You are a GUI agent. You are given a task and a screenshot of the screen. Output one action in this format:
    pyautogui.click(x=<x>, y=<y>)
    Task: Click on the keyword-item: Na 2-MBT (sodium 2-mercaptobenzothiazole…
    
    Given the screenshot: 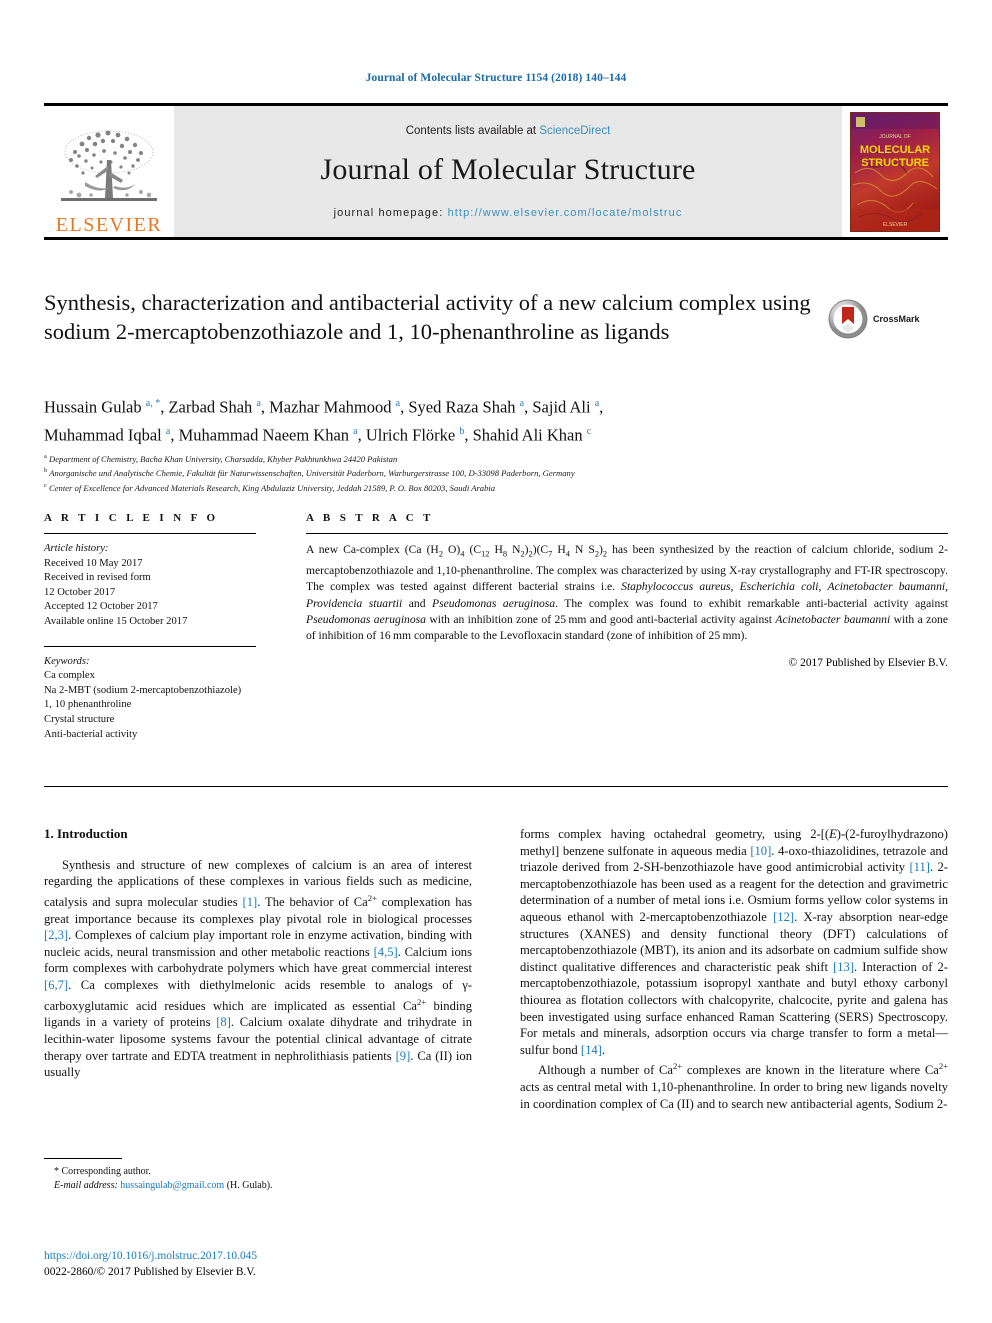 What is the action you would take?
    pyautogui.click(x=143, y=690)
    